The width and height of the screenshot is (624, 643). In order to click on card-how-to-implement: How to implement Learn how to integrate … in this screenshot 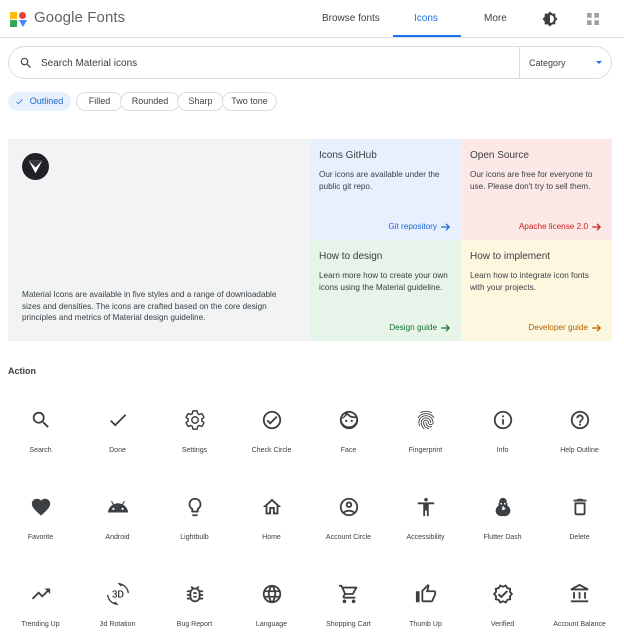, I will do `click(536, 290)`.